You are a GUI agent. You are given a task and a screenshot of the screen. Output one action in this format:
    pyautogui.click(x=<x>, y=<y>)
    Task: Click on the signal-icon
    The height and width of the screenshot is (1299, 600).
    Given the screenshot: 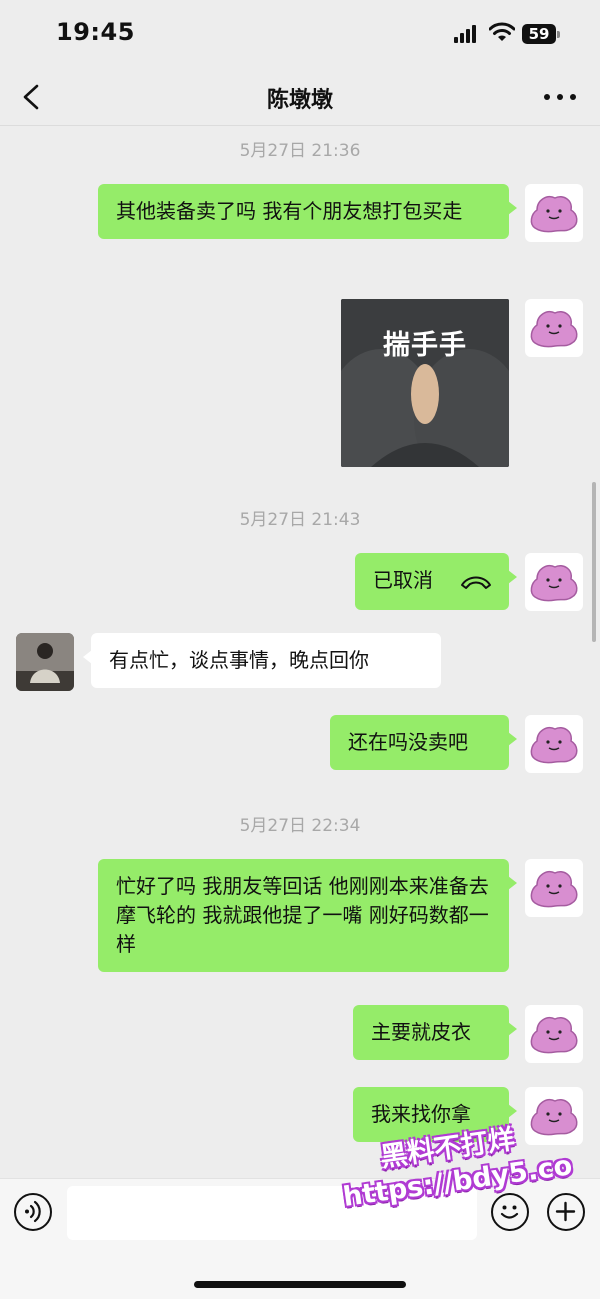 What is the action you would take?
    pyautogui.click(x=467, y=34)
    